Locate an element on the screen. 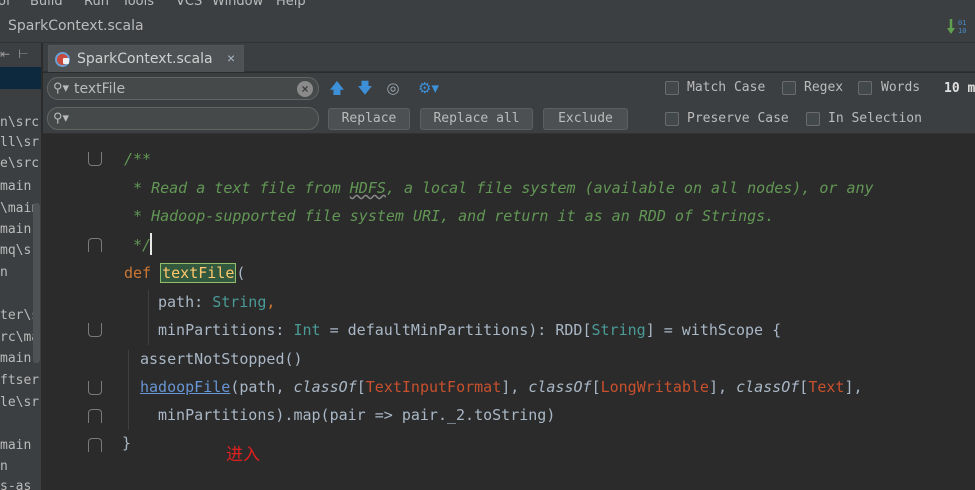 The image size is (975, 490). preserve-case-label: Preserve Case is located at coordinates (738, 118).